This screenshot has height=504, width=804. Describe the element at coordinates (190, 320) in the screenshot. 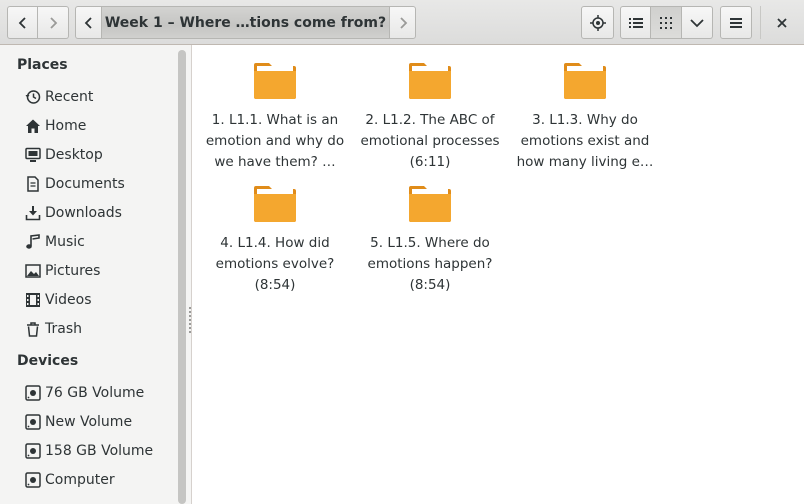

I see `pane-resize-handle` at that location.